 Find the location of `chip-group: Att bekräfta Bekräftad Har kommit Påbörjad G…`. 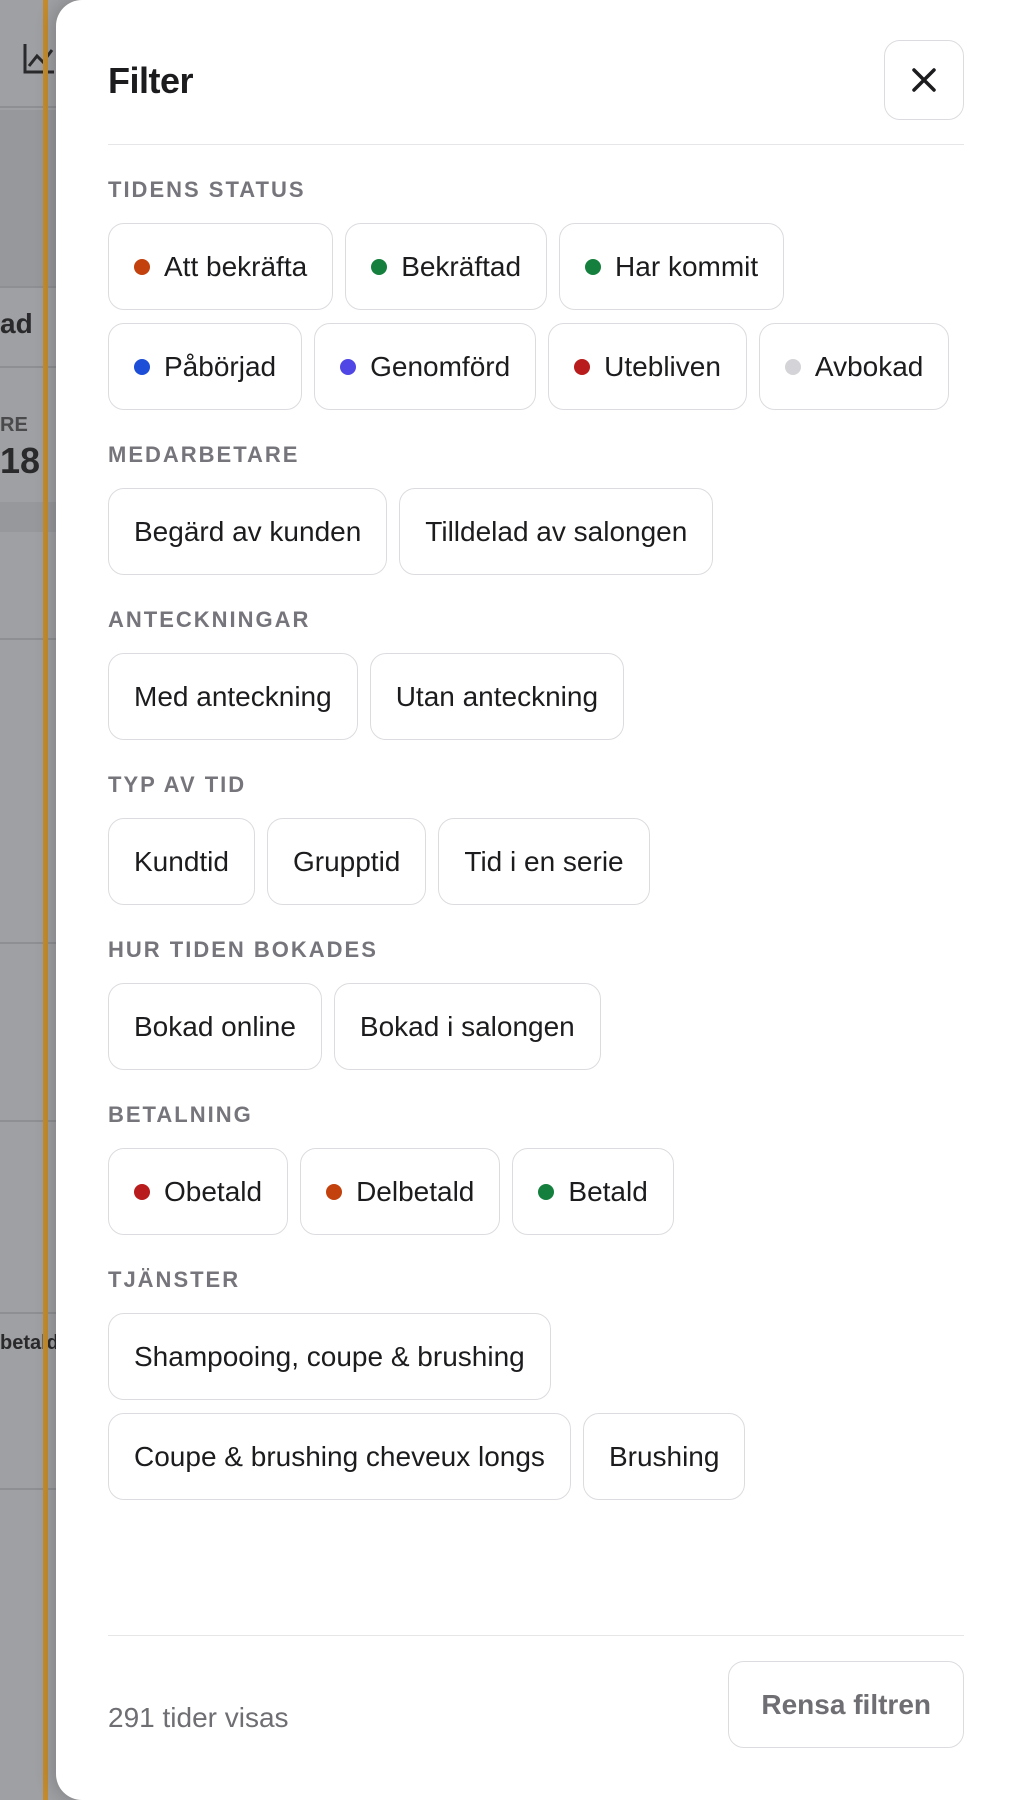

chip-group: Att bekräfta Bekräftad Har kommit Påbörjad G… is located at coordinates (536, 316).